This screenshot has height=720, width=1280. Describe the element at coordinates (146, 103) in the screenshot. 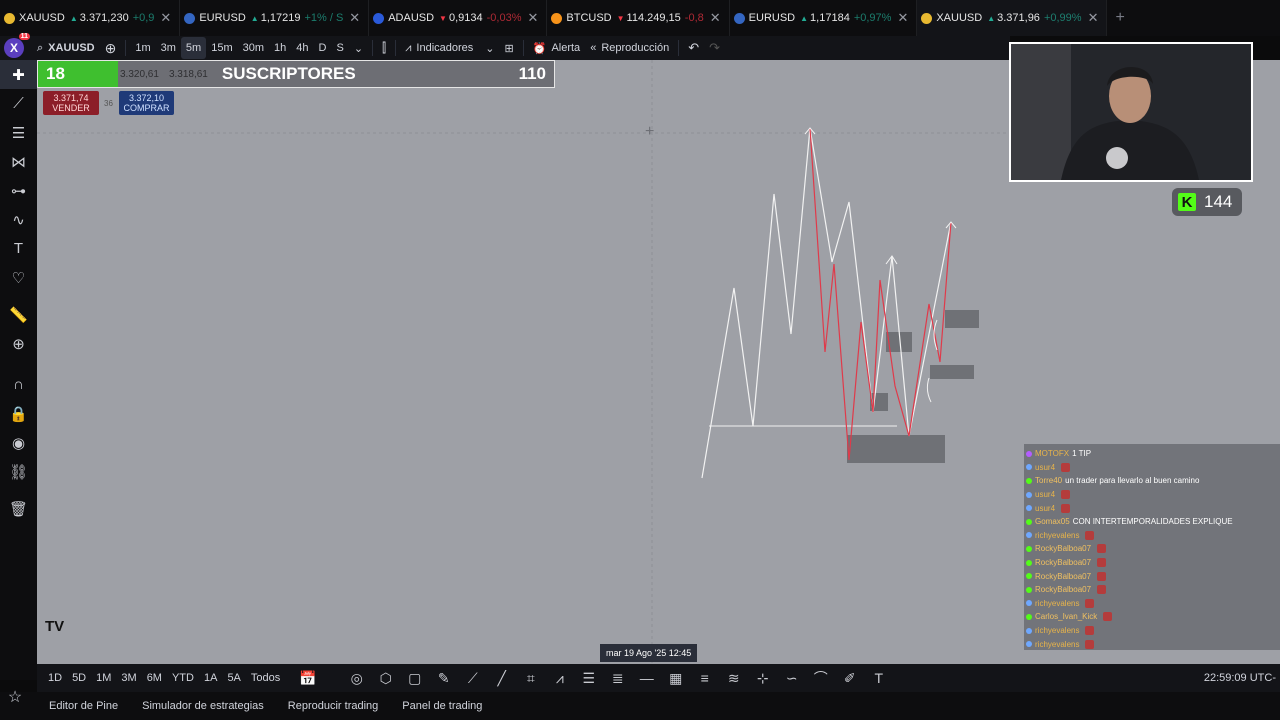

I see `buy-button: 3.372,10 COMPRAR` at that location.